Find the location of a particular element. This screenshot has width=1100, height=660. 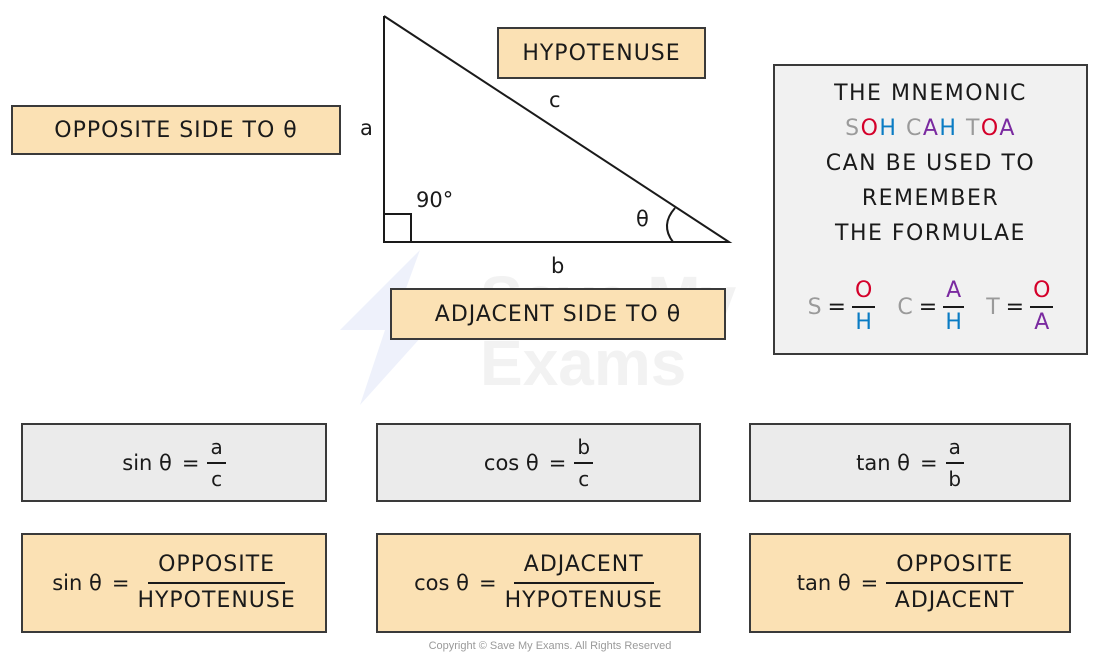

side-b-label: b is located at coordinates (558, 266).